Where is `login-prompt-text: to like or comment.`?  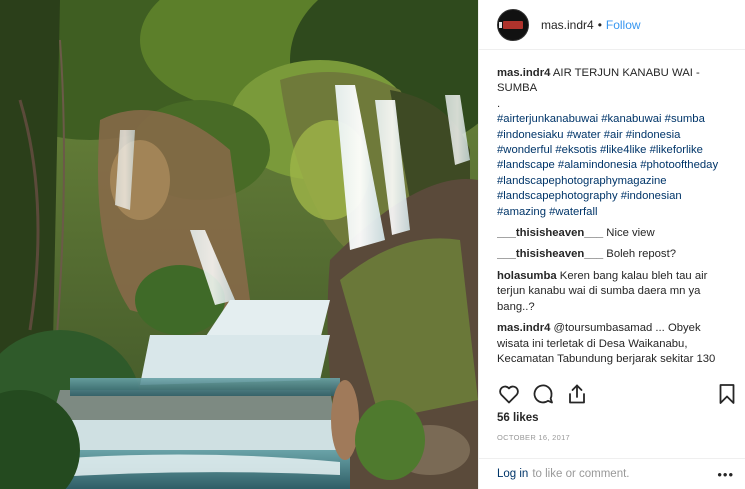 login-prompt-text: to like or comment. is located at coordinates (581, 474).